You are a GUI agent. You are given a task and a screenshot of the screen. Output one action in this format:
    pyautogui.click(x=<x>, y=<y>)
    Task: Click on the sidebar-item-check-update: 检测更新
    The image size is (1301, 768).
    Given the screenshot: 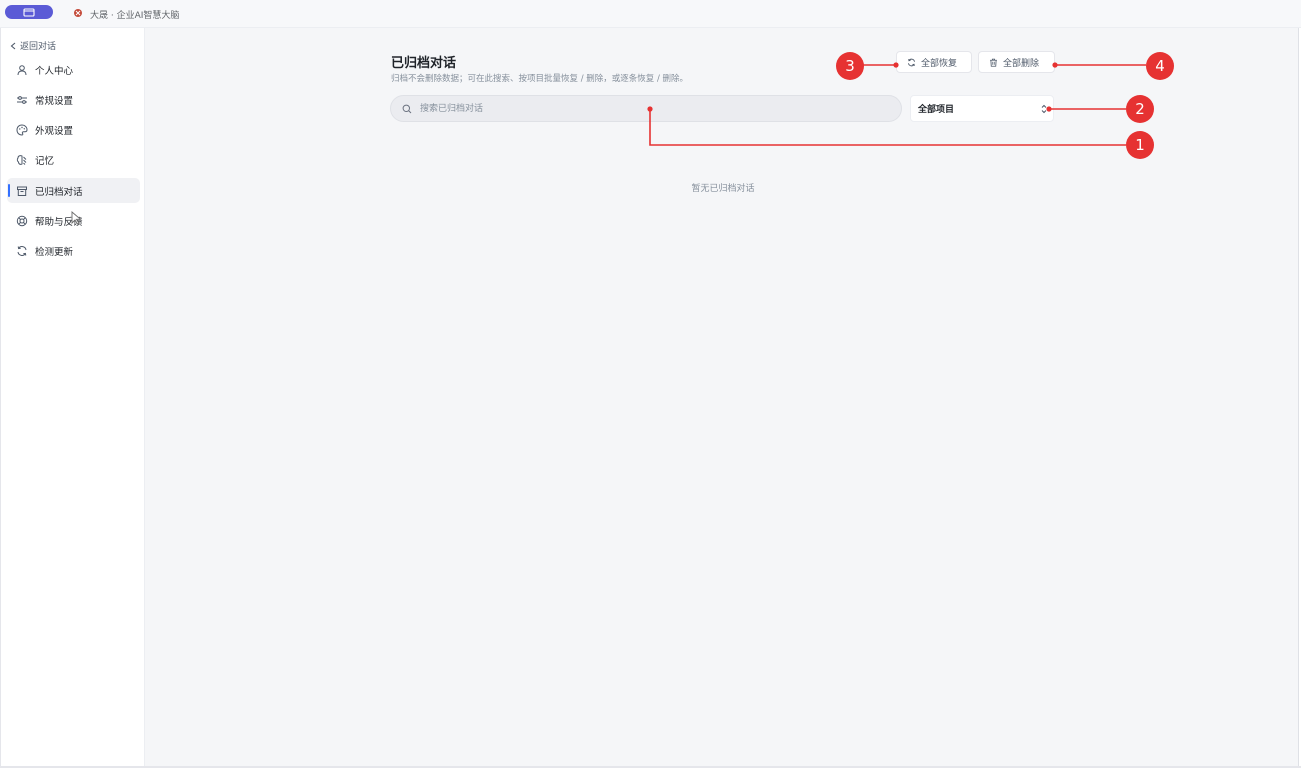 What is the action you would take?
    pyautogui.click(x=73, y=250)
    